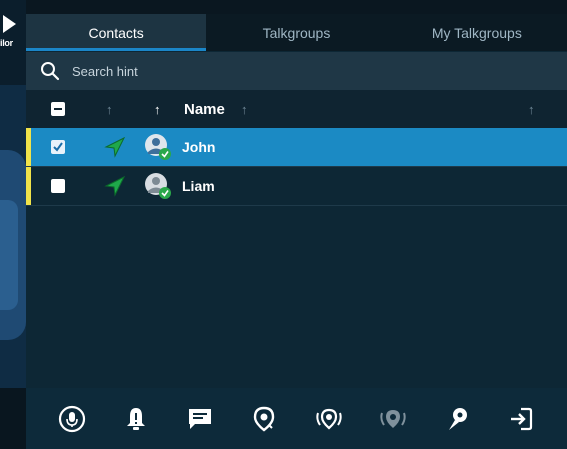  Describe the element at coordinates (109, 109) in the screenshot. I see `sort-status-icon: ↑` at that location.